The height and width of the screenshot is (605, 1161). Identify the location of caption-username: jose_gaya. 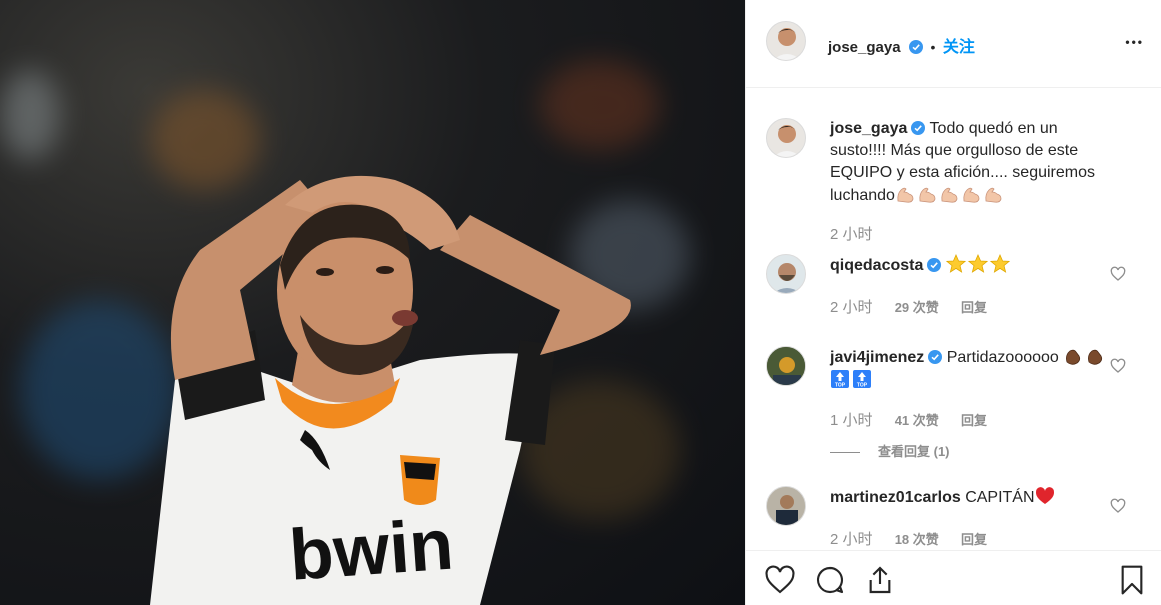
(868, 128).